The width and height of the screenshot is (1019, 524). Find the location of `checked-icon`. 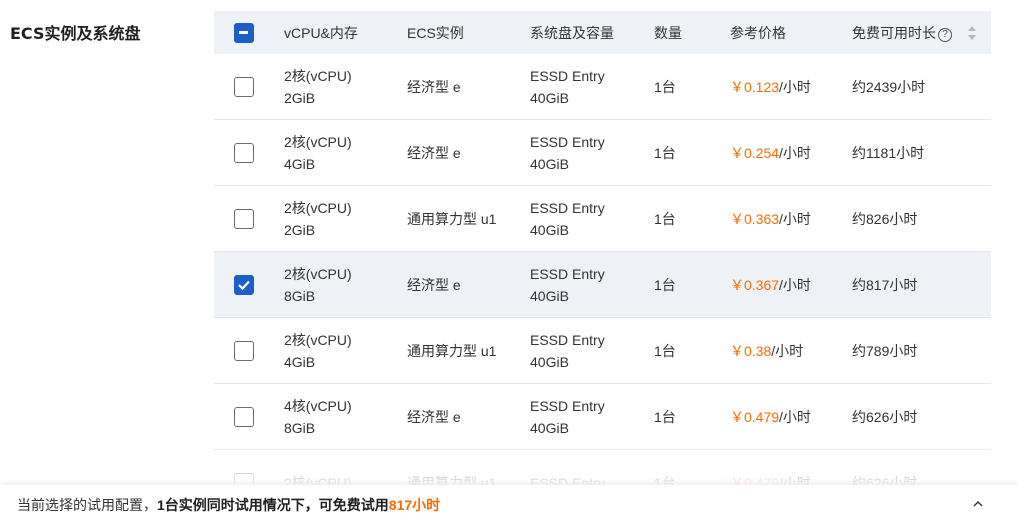

checked-icon is located at coordinates (244, 284).